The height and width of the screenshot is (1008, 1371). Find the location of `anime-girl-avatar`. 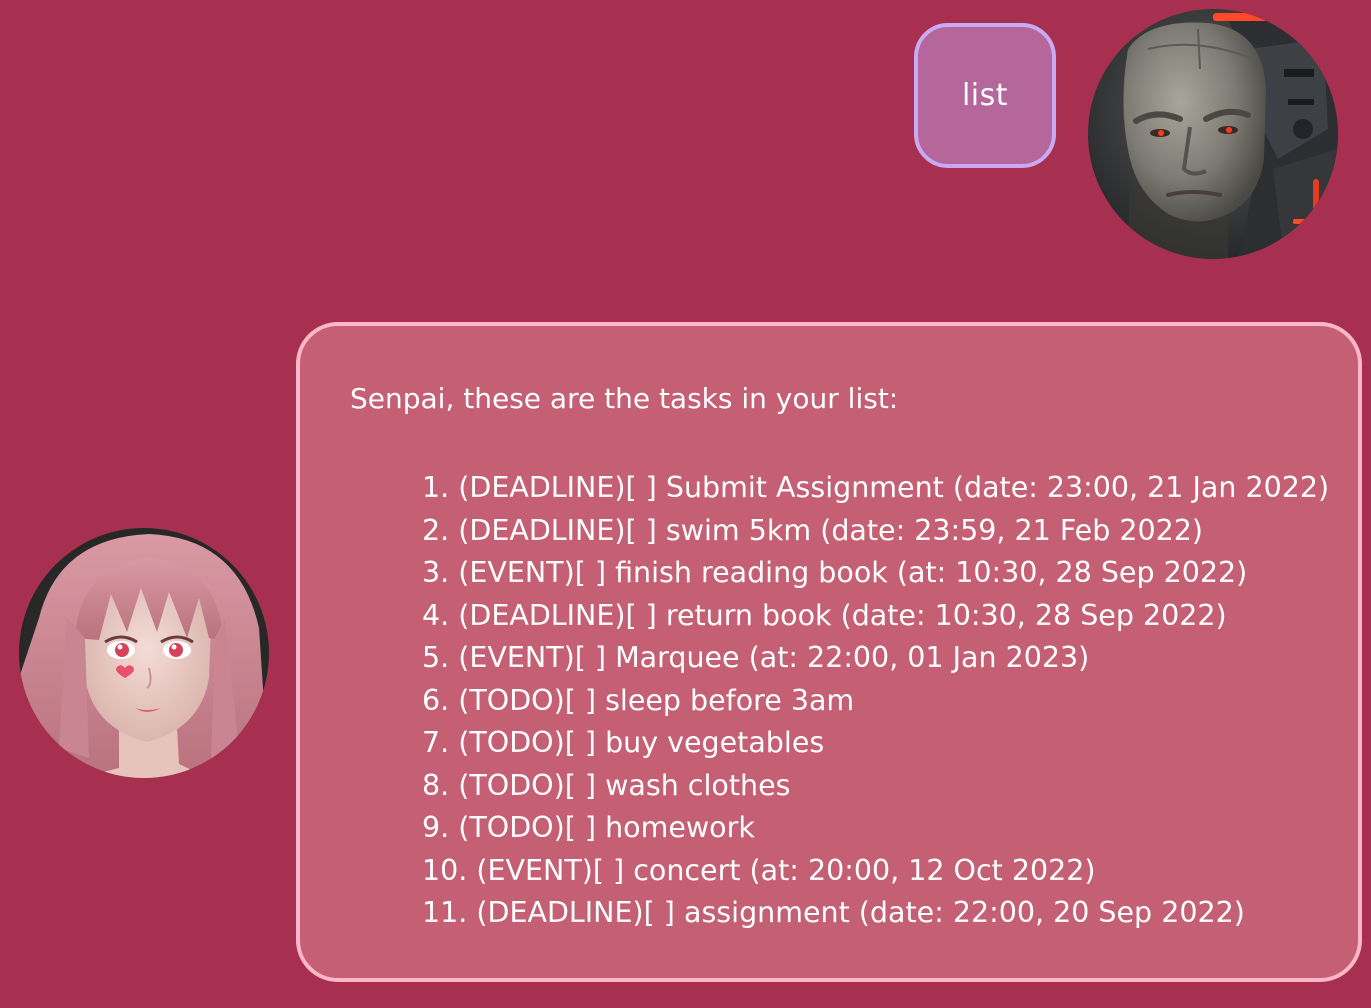

anime-girl-avatar is located at coordinates (144, 653).